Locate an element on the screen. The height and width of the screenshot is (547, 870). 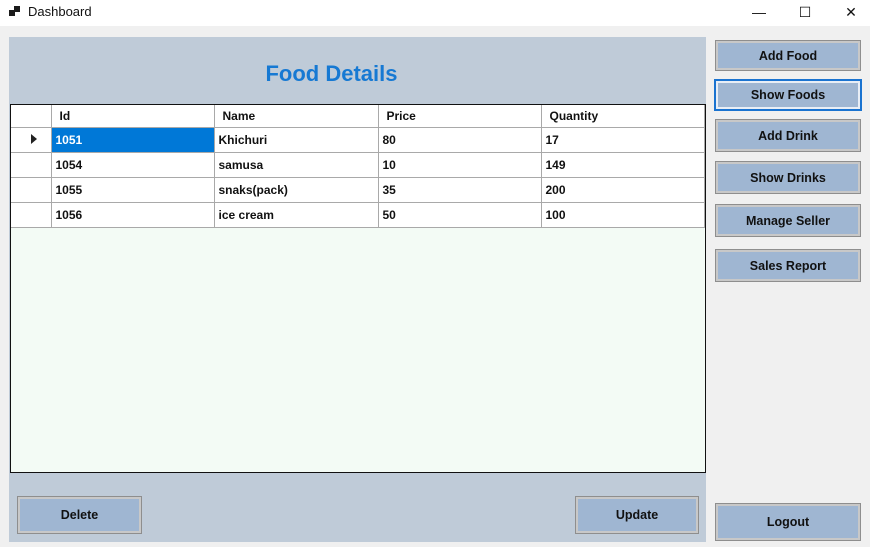
row-header-corner is located at coordinates (31, 116).